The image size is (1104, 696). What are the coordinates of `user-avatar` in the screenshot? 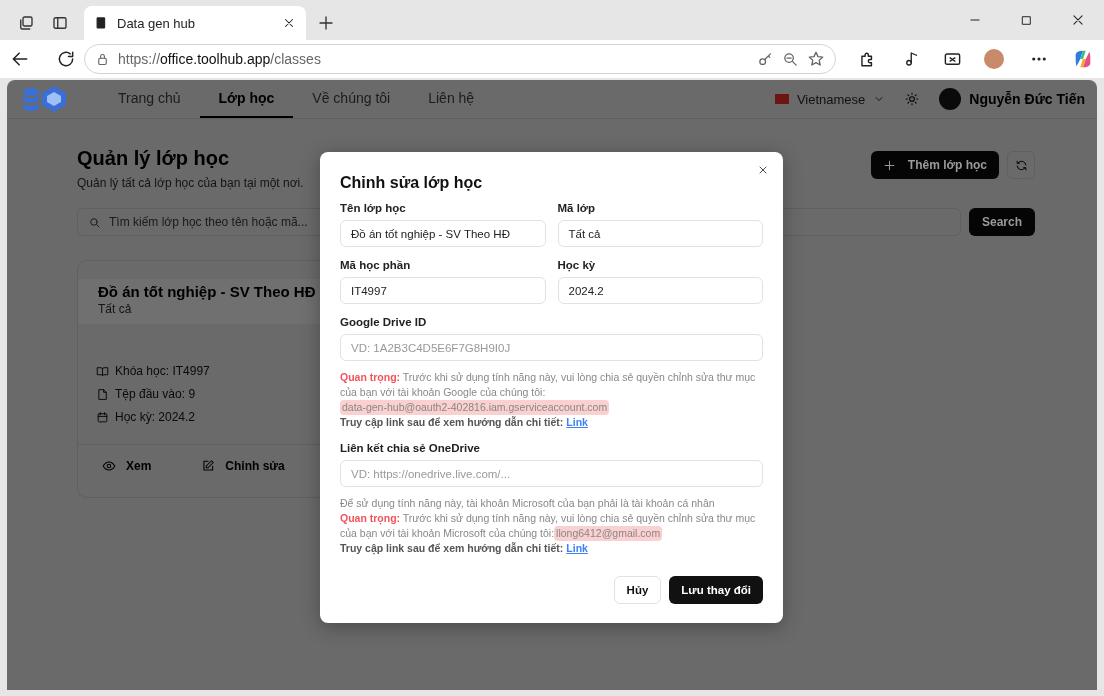 It's located at (950, 99).